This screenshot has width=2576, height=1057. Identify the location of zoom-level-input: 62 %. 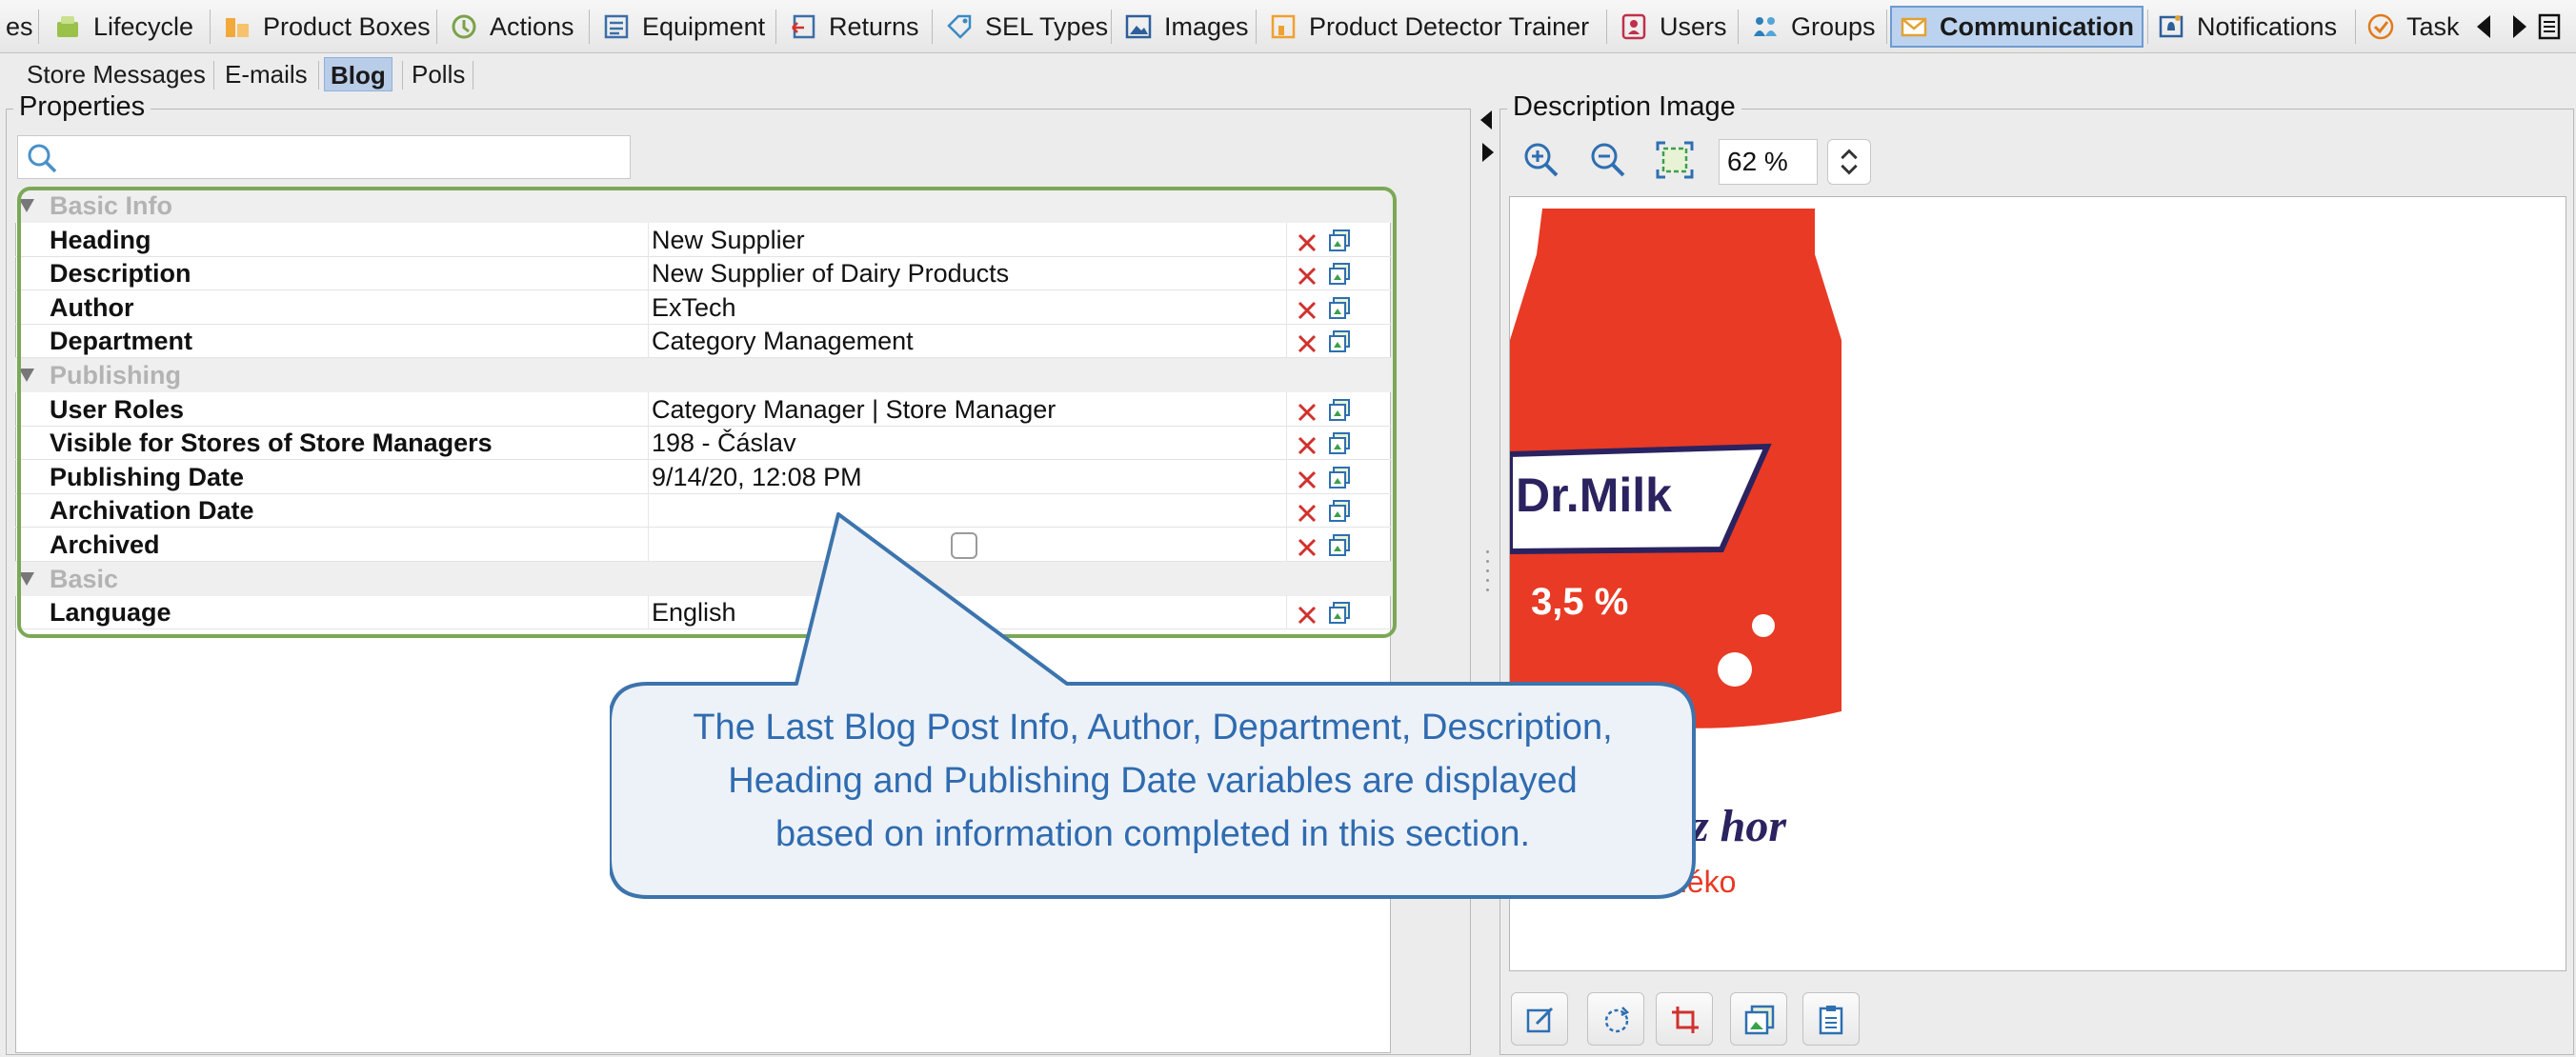
(1768, 162).